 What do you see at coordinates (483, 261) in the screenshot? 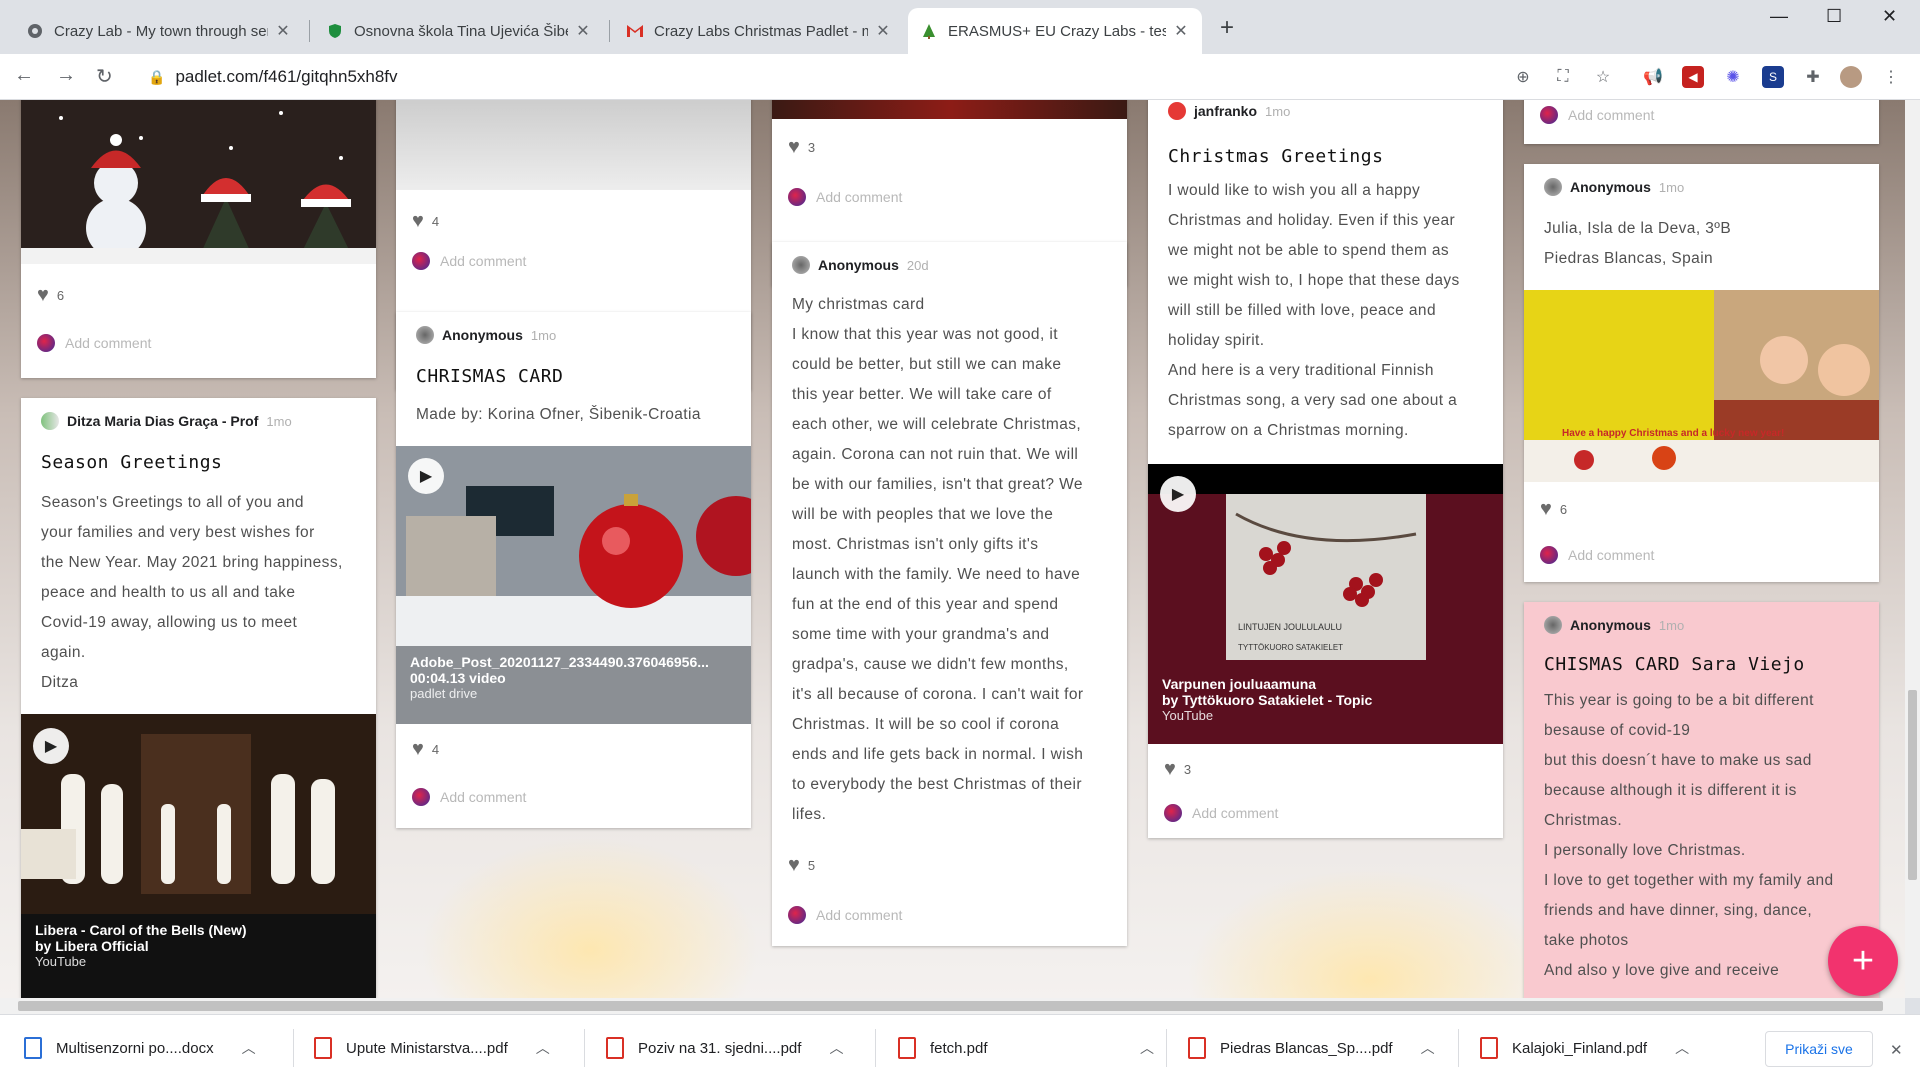
I see `add-comment-label: Add comment` at bounding box center [483, 261].